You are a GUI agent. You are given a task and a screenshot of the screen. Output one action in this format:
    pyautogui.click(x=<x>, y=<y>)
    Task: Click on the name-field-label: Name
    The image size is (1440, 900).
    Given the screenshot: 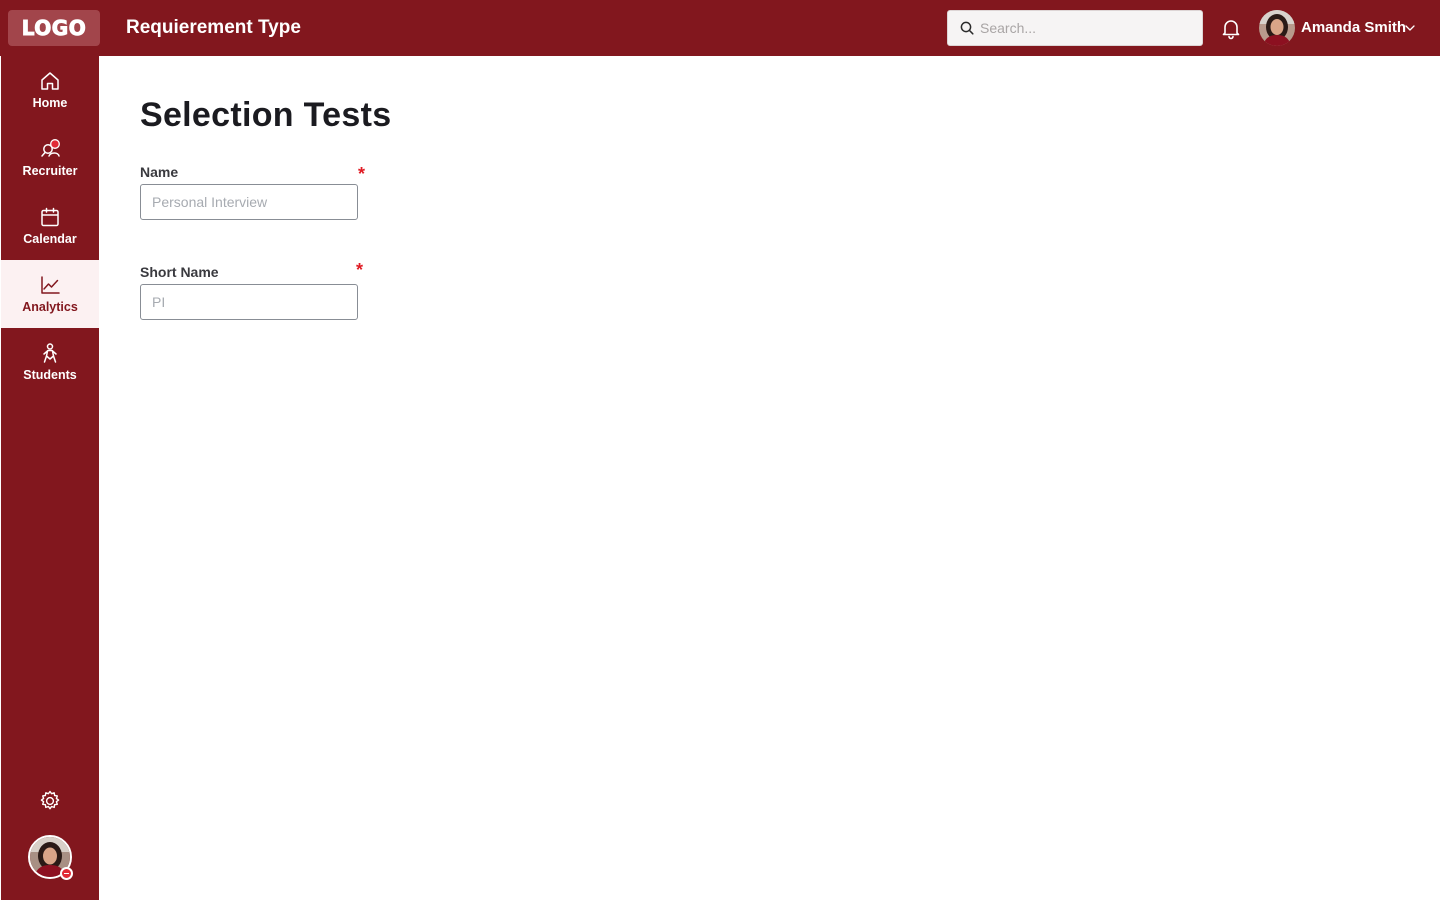 What is the action you would take?
    pyautogui.click(x=159, y=172)
    